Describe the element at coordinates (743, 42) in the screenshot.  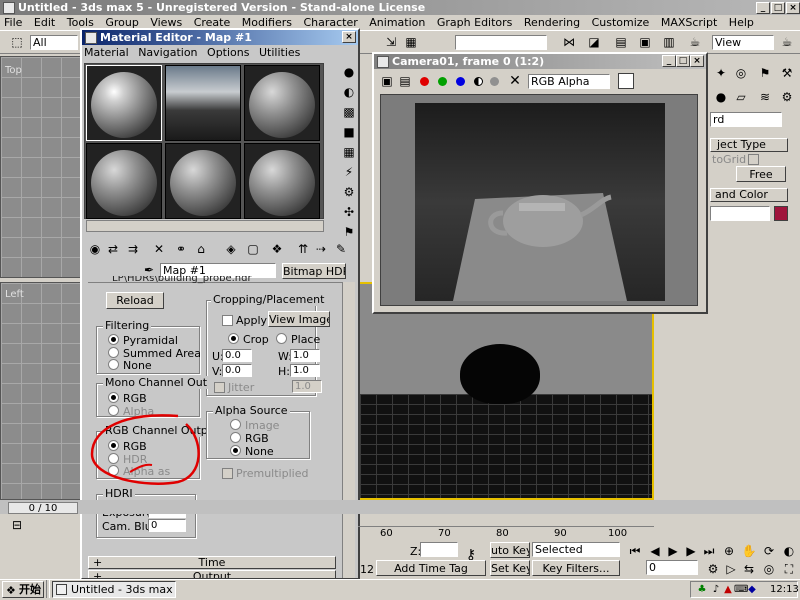
I see `view-dropdown: View` at that location.